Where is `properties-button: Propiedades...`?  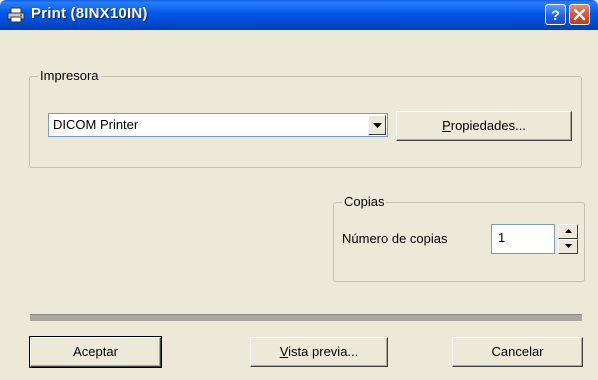
properties-button: Propiedades... is located at coordinates (484, 126).